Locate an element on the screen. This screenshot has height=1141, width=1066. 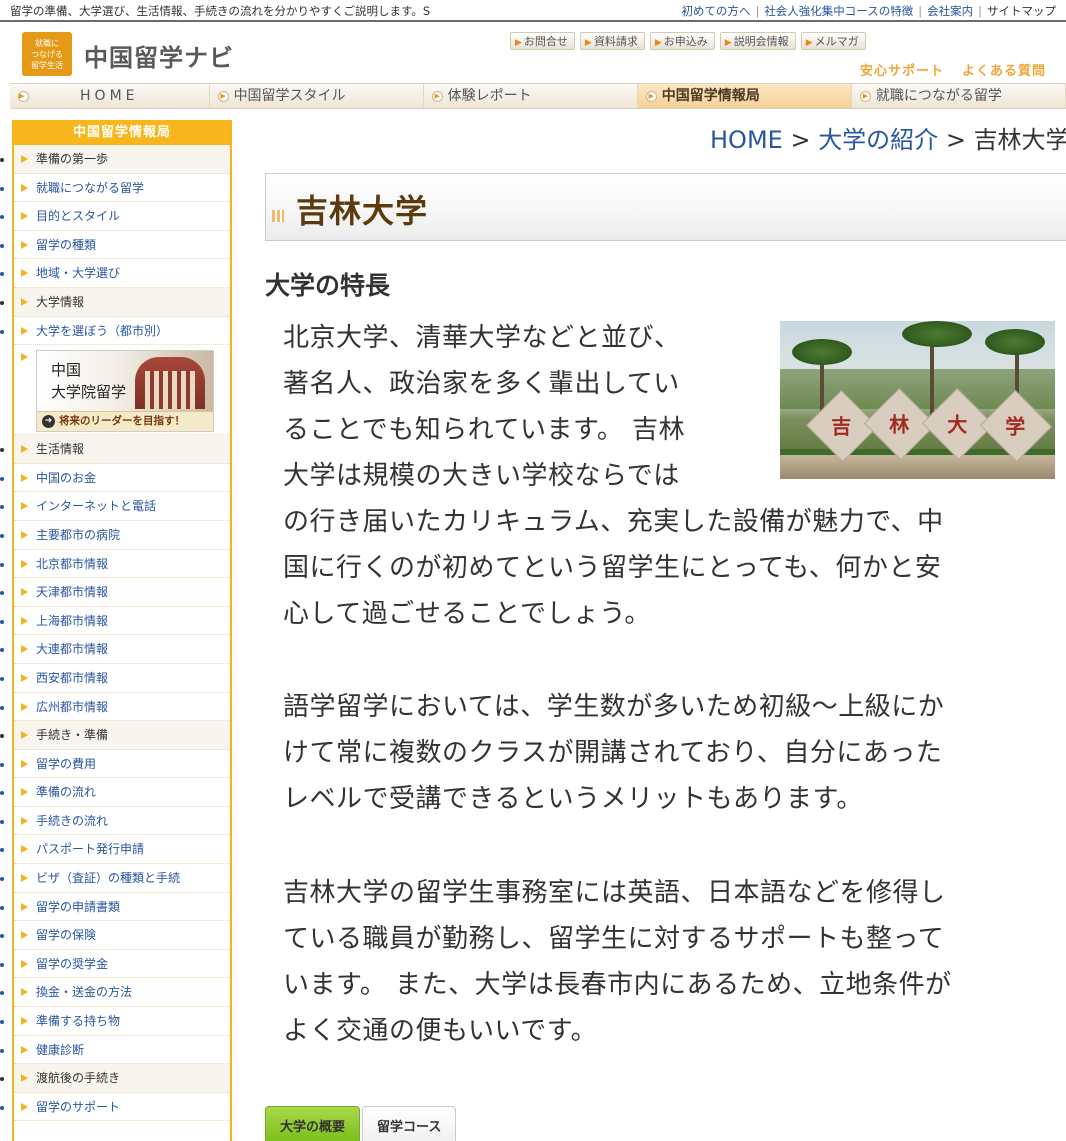
sidebar-item-label: 上海都市情報 is located at coordinates (72, 620).